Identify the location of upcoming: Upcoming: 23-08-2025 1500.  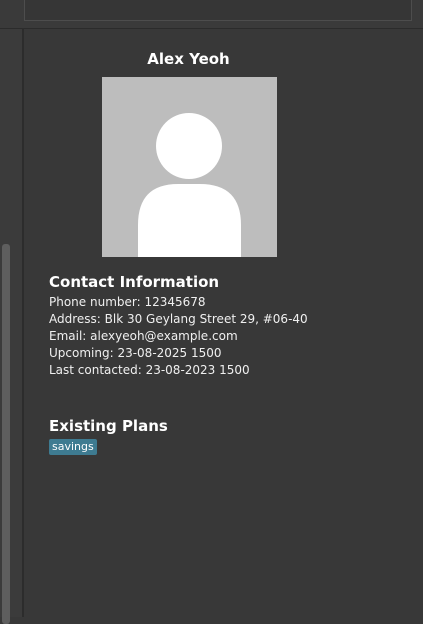
(135, 353).